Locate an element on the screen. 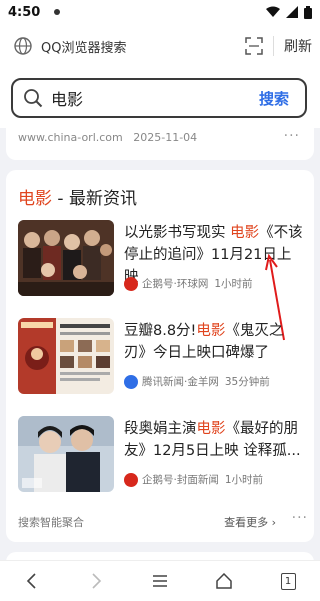 The image size is (320, 601). back-icon is located at coordinates (31, 581).